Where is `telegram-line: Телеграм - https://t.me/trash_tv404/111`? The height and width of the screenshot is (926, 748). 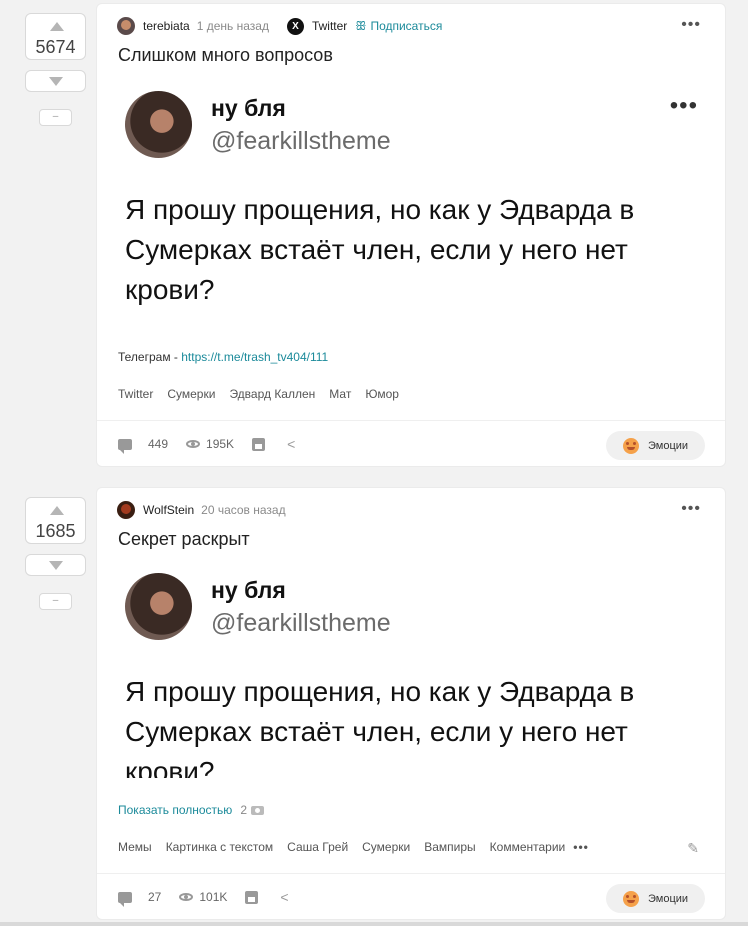 telegram-line: Телеграм - https://t.me/trash_tv404/111 is located at coordinates (223, 357).